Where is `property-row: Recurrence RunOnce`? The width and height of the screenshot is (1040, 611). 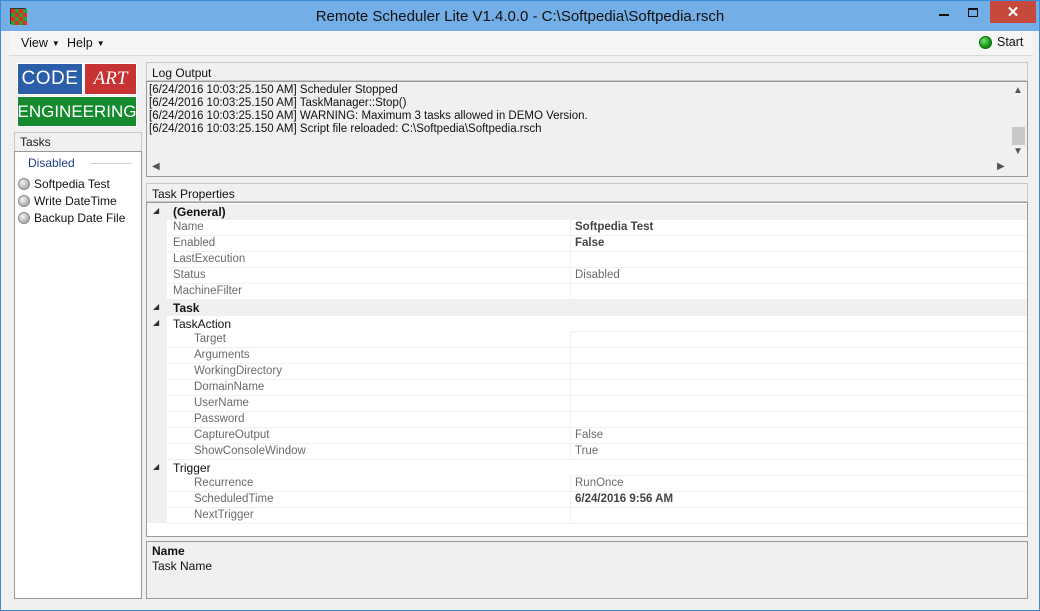 property-row: Recurrence RunOnce is located at coordinates (587, 484).